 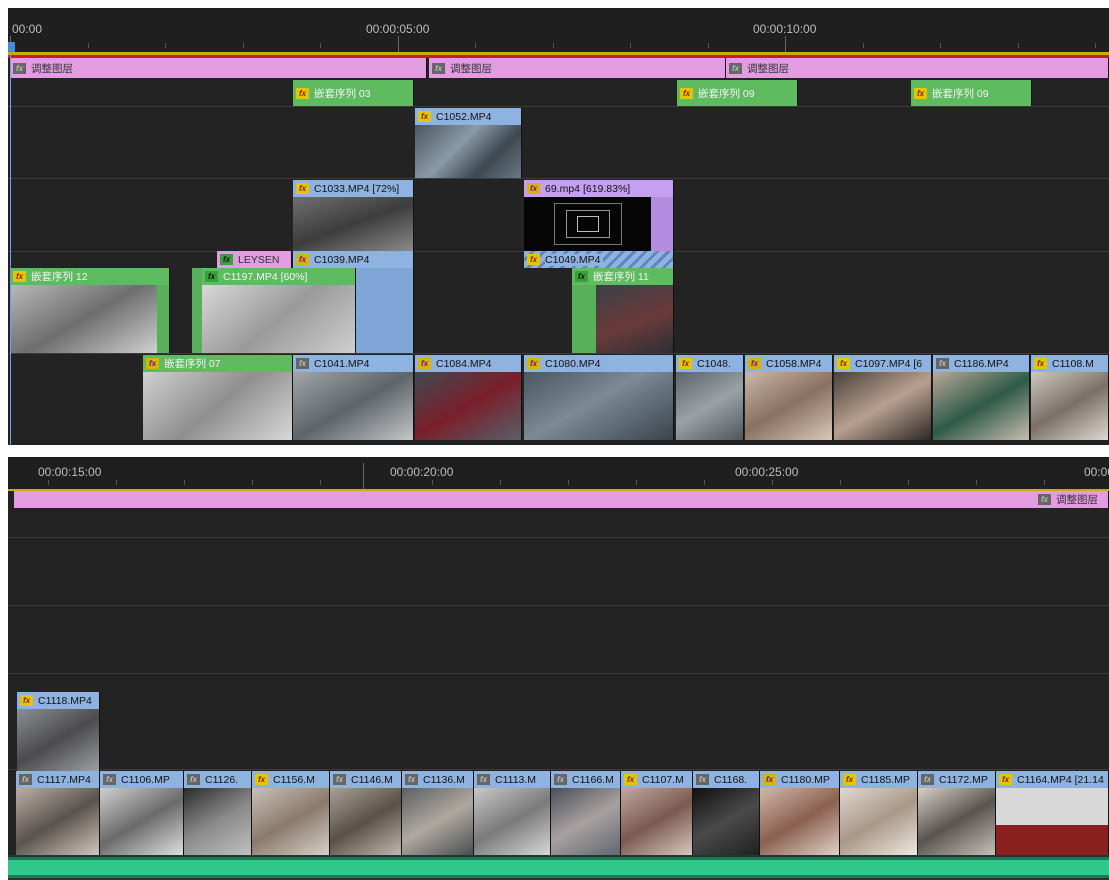 I want to click on clip-label: C1136.M, so click(x=444, y=779).